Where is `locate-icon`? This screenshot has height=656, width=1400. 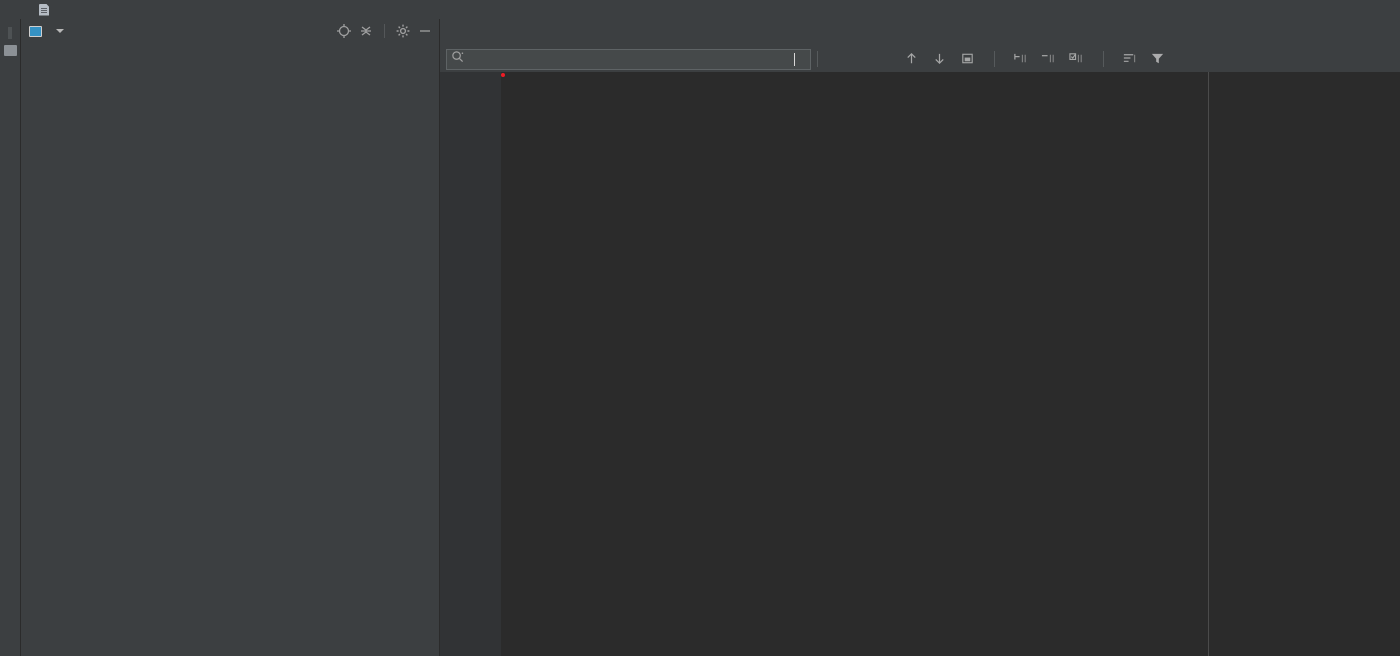
locate-icon is located at coordinates (344, 31).